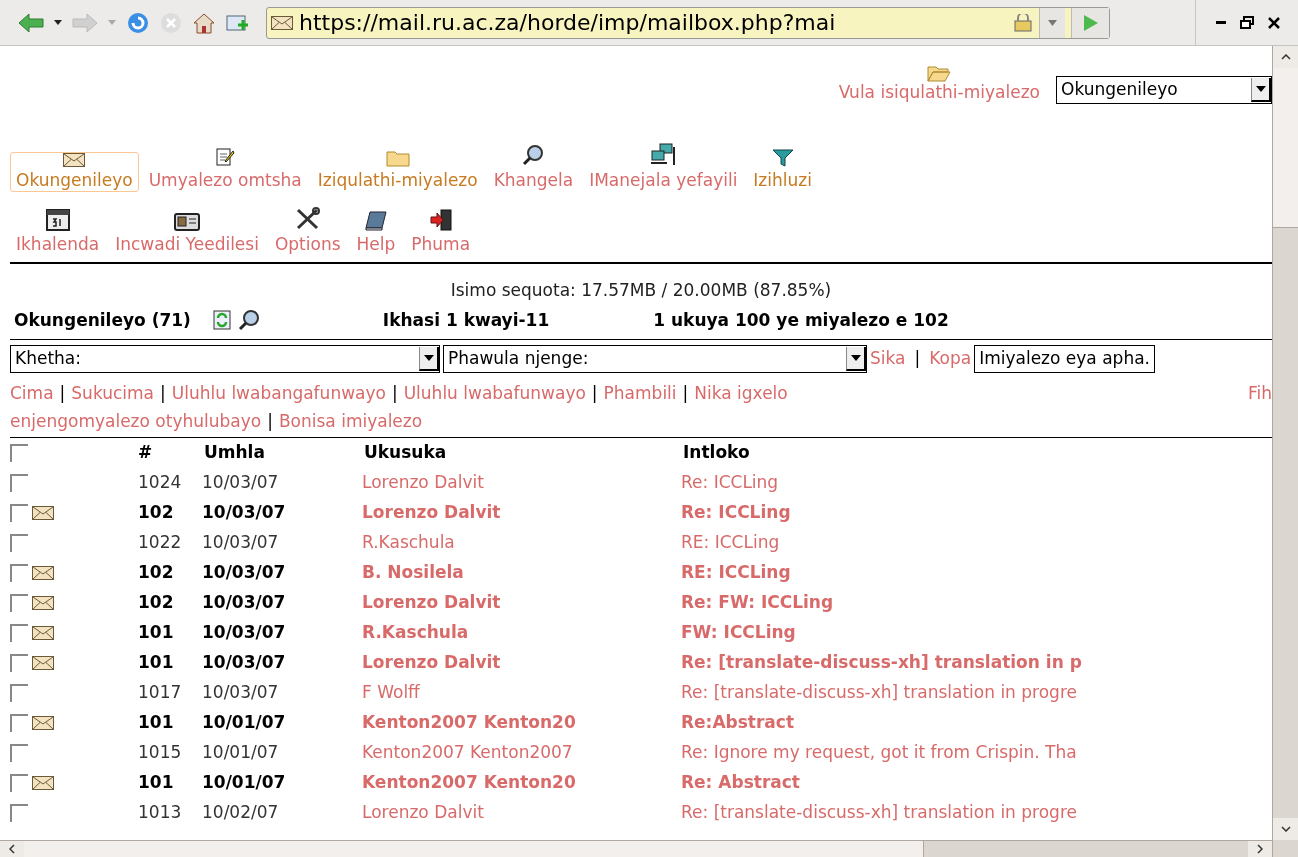 The image size is (1298, 857). Describe the element at coordinates (738, 723) in the screenshot. I see `message-subject: Re:Abstract` at that location.